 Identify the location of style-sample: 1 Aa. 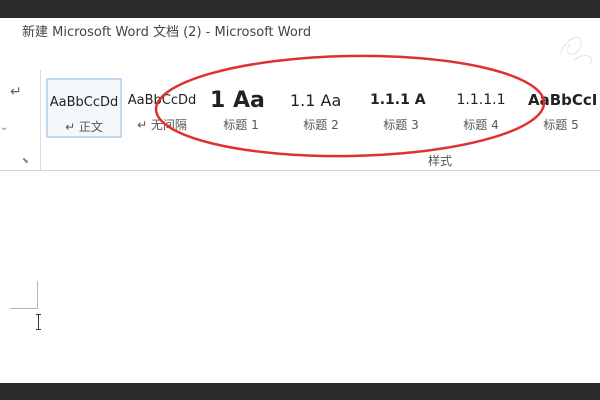
(237, 100).